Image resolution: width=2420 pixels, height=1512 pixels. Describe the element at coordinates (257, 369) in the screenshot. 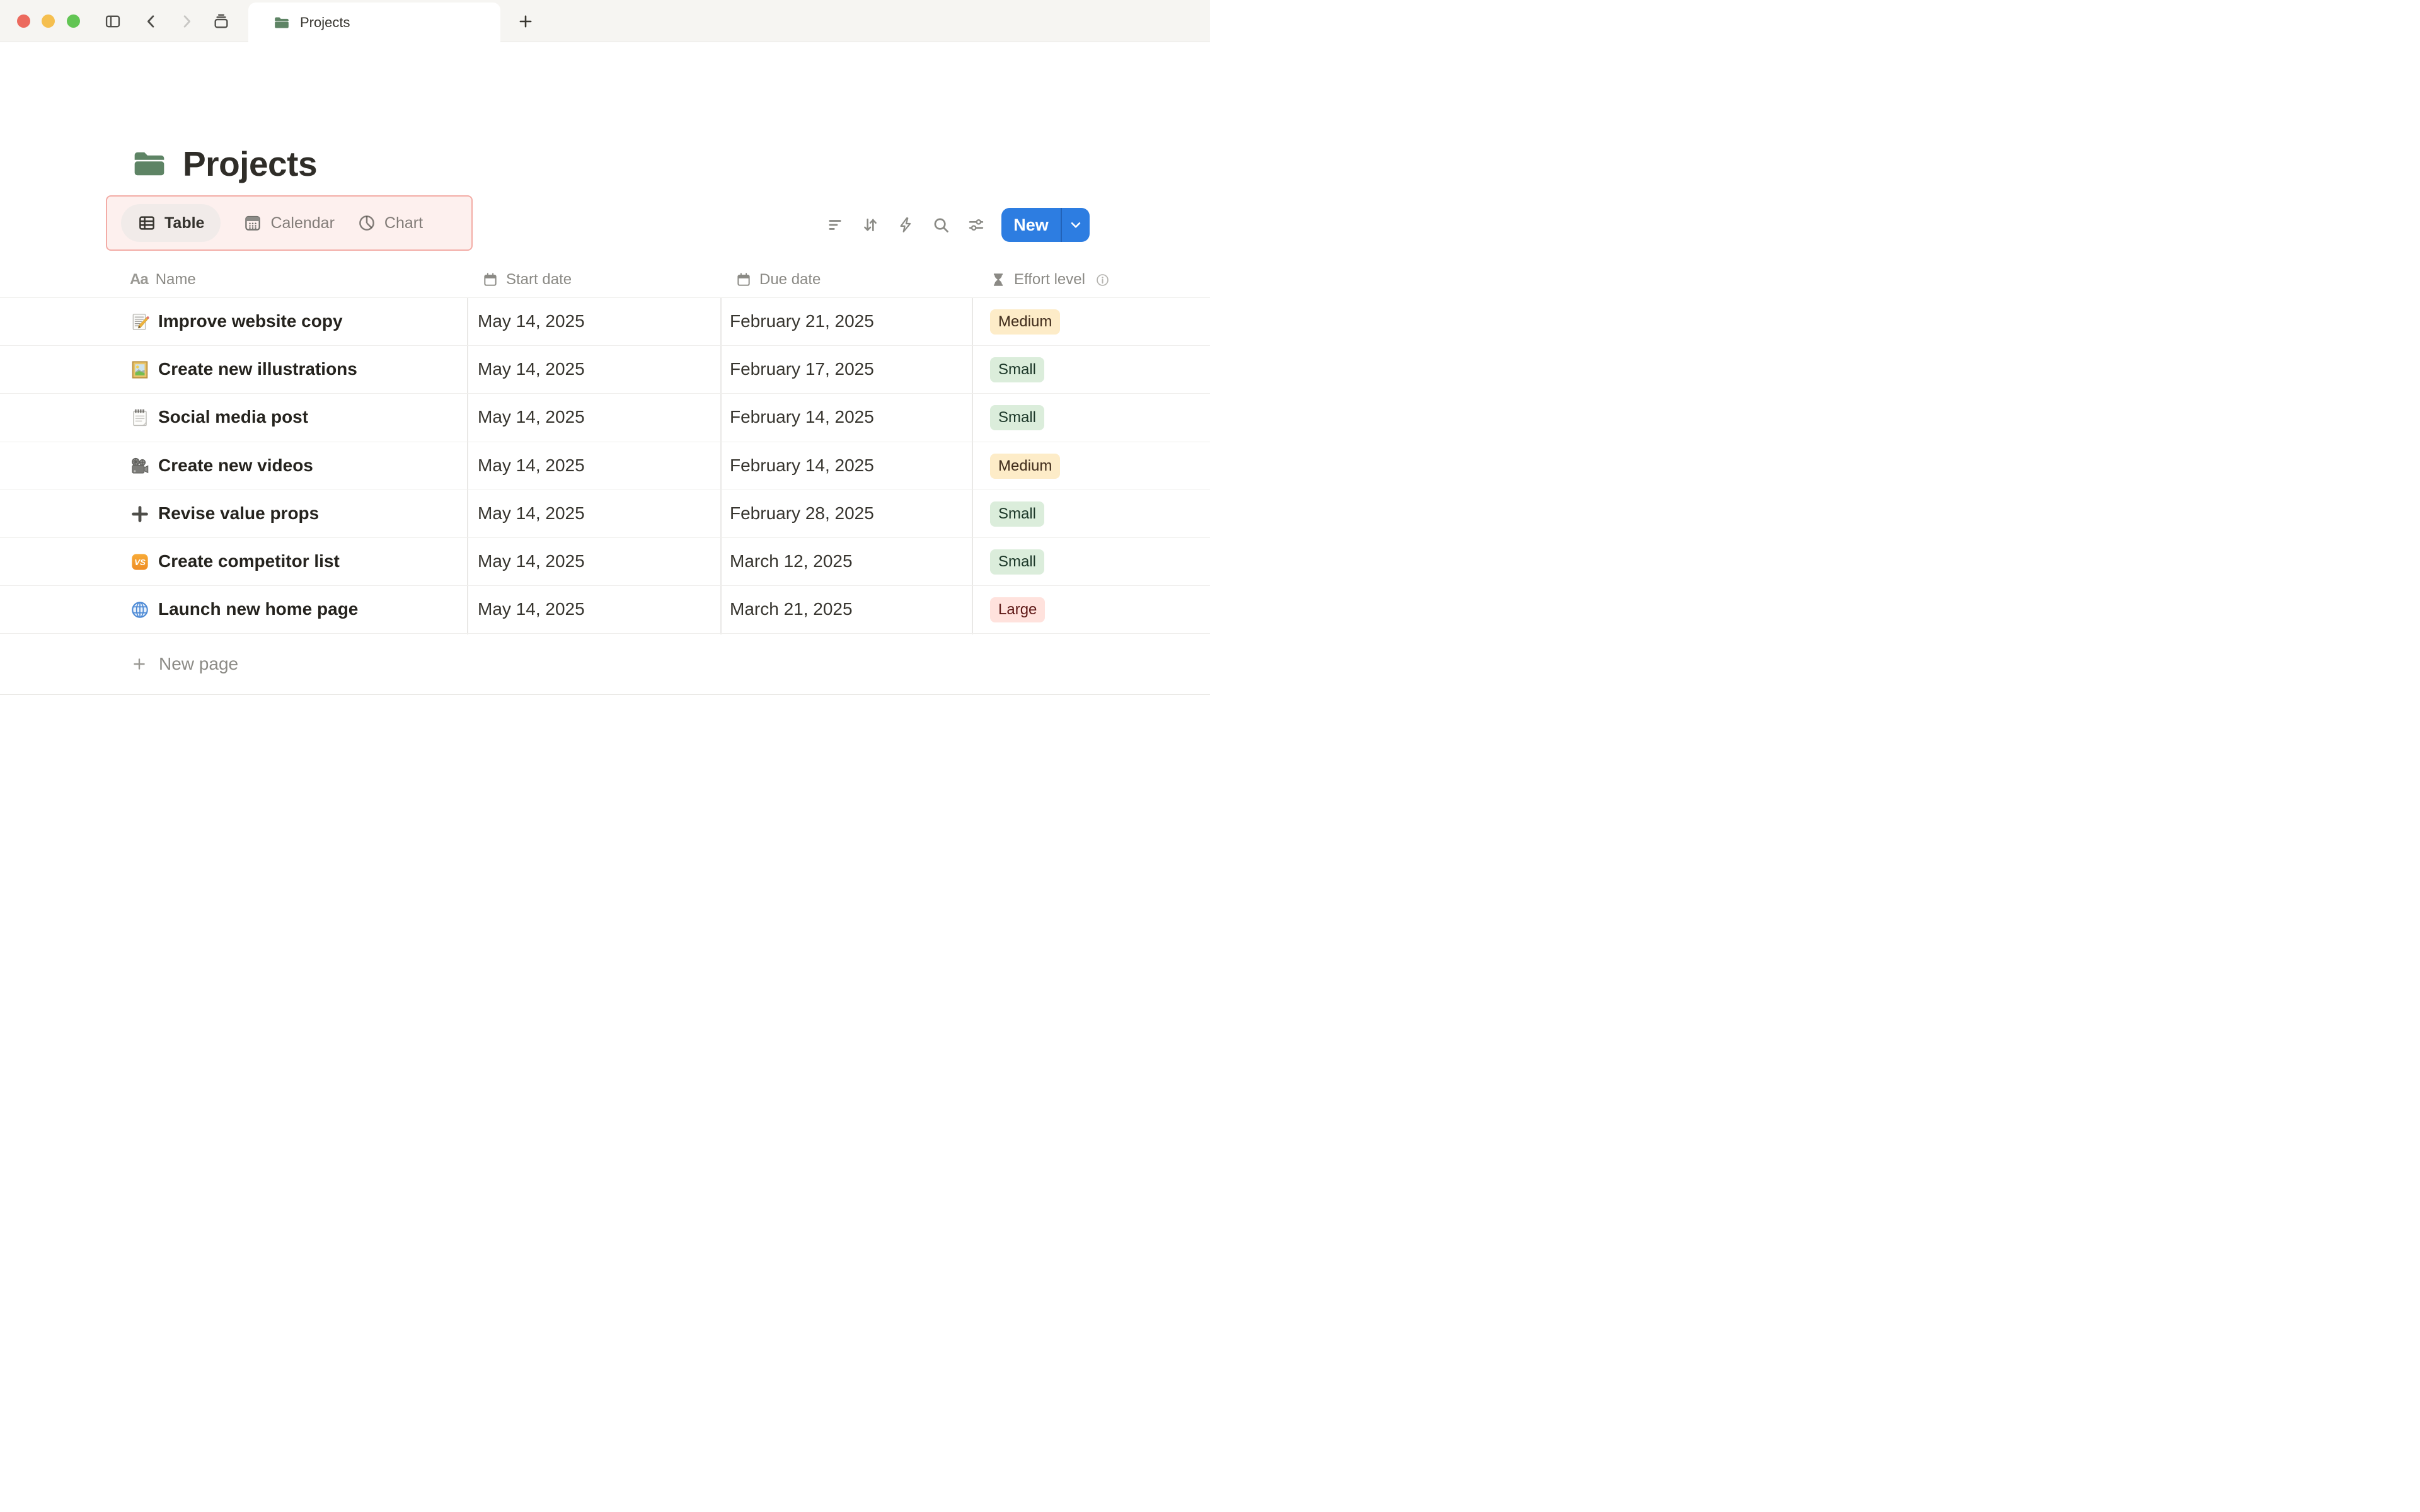

I see `row-name: Create new illustrations` at that location.